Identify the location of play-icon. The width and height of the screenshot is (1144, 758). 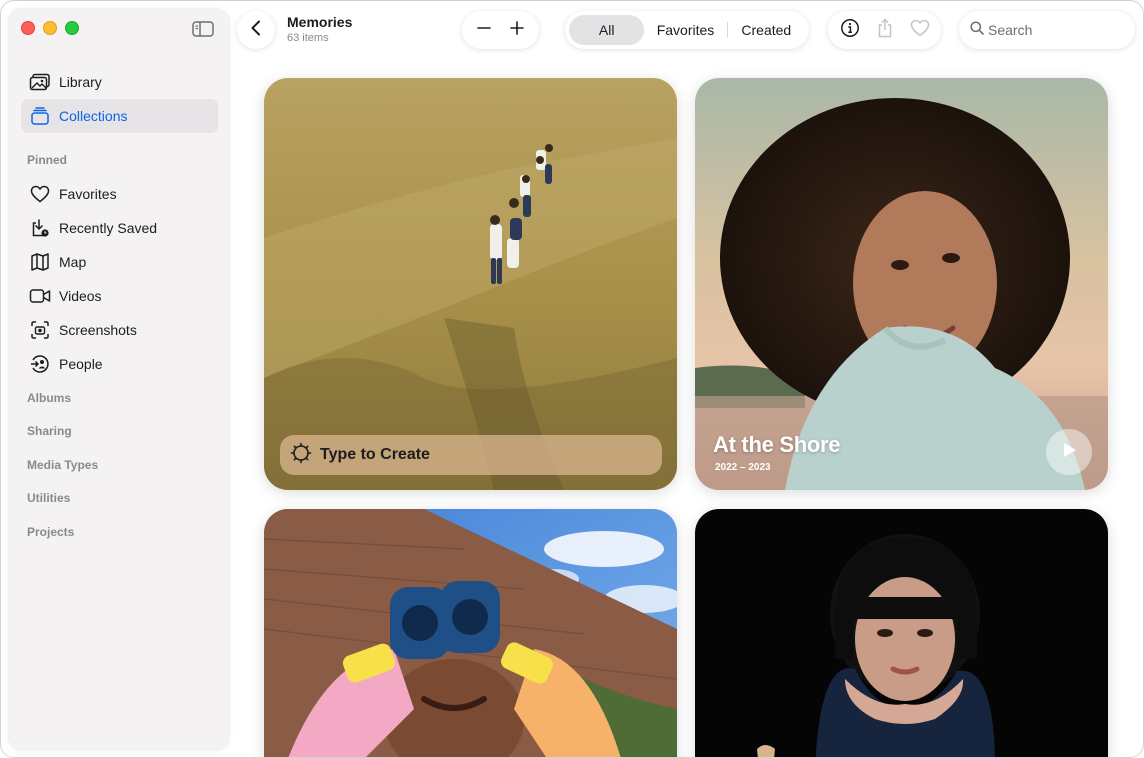
(1069, 452).